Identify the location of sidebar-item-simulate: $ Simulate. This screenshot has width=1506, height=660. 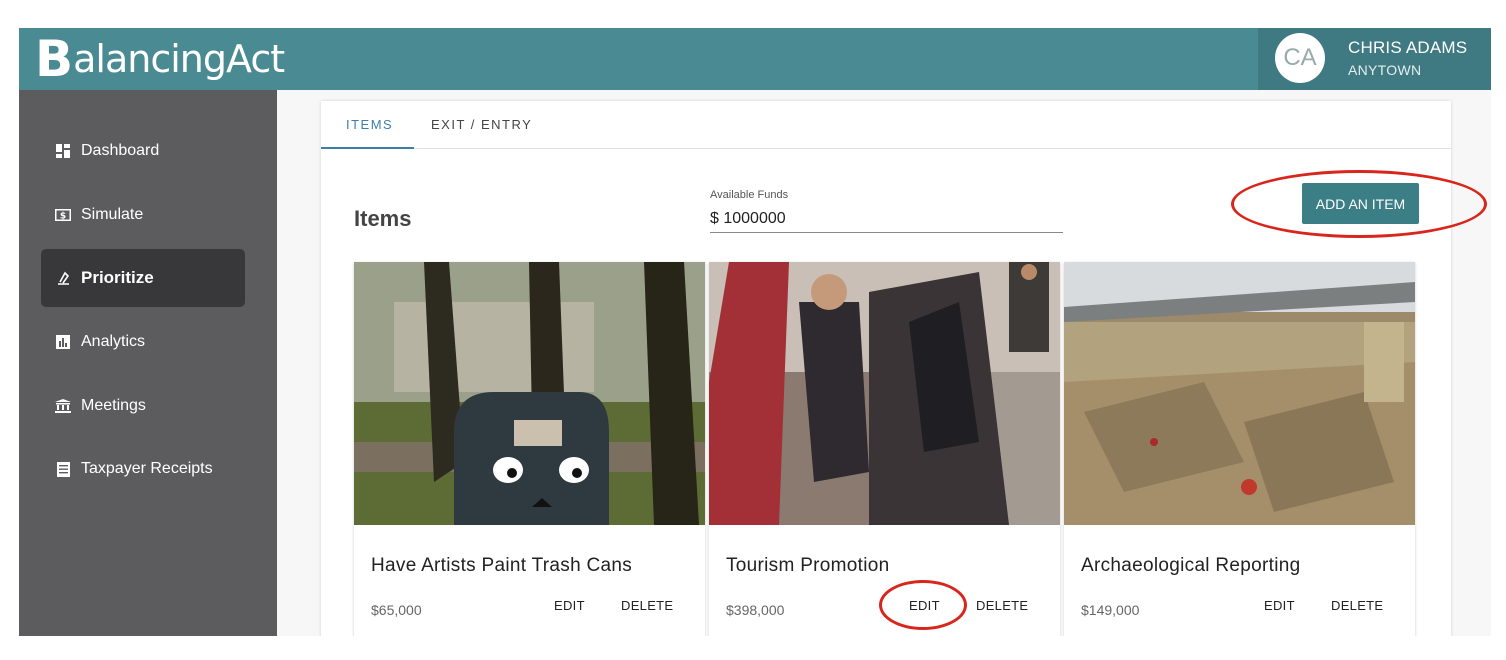
(143, 215).